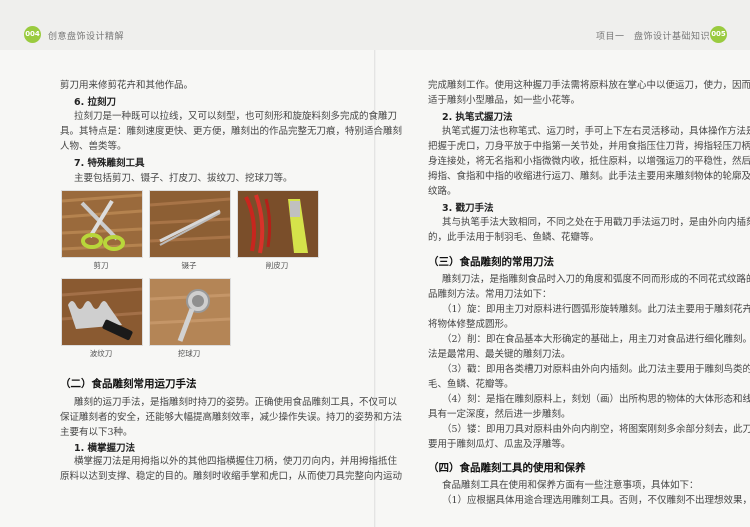 The height and width of the screenshot is (527, 750). What do you see at coordinates (596, 399) in the screenshot?
I see `right-line: （4）刻：是指在雕刻原料上，刻划（画）出所构思的物体的大体形态和线条，` at bounding box center [596, 399].